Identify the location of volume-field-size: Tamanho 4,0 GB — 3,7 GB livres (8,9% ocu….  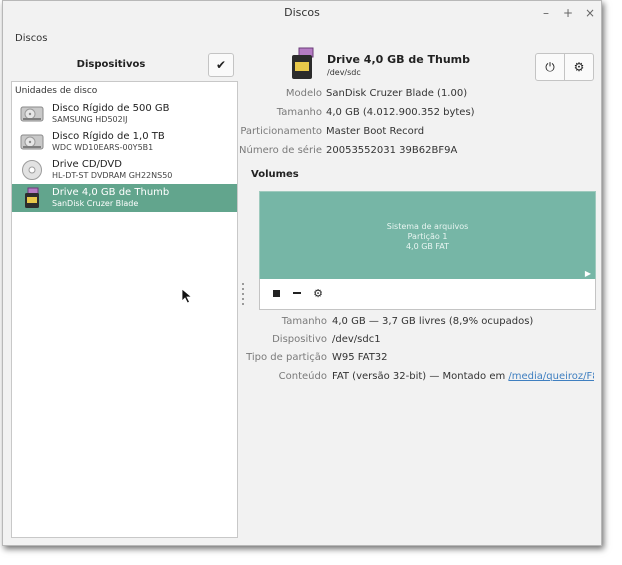
(300, 323).